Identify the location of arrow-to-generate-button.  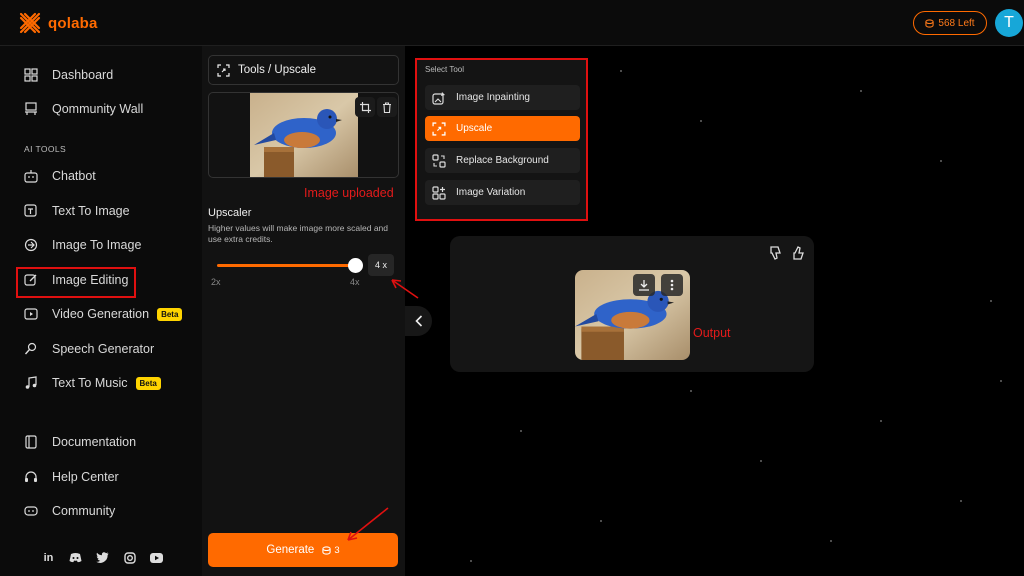
(368, 524).